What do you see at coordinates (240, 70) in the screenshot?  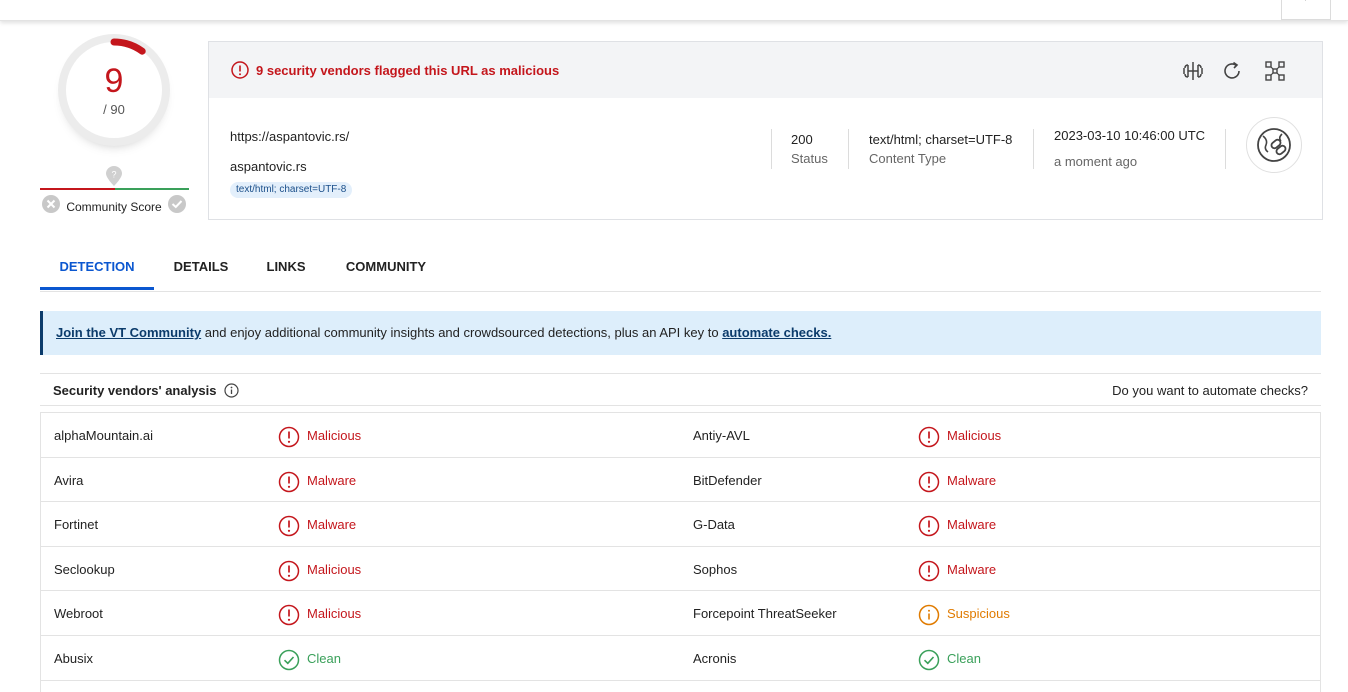 I see `alert-icon` at bounding box center [240, 70].